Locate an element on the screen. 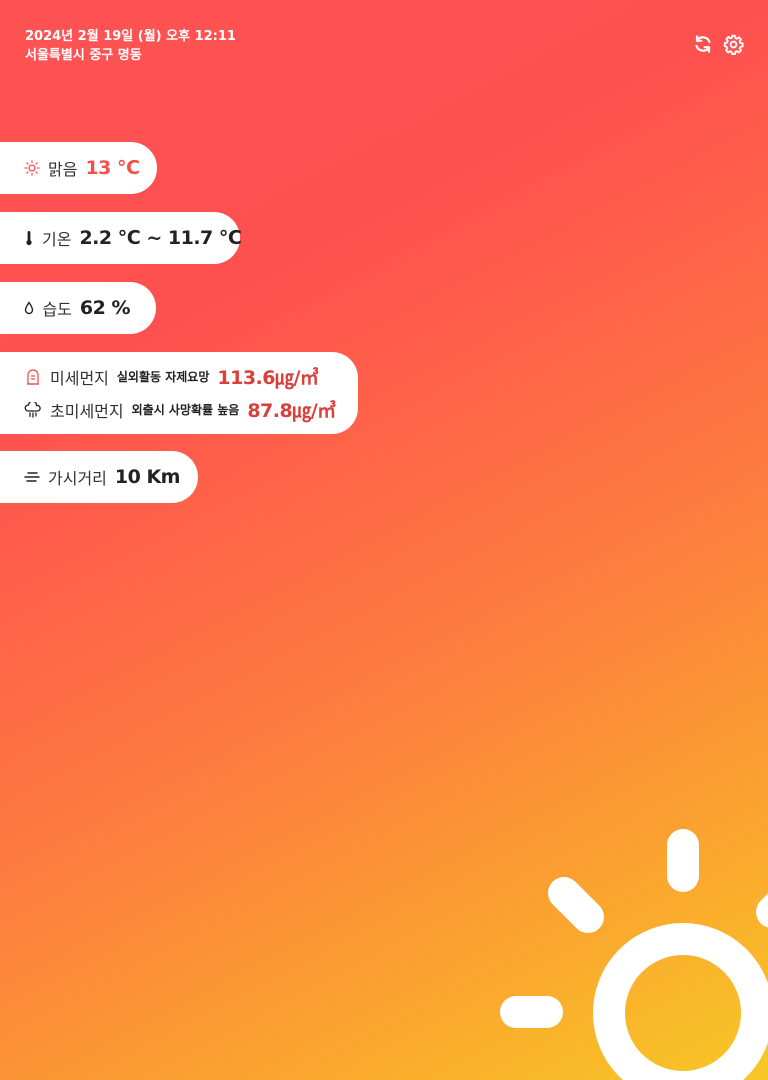 The height and width of the screenshot is (1080, 768). temperature-range-value: 2.2 ℃ ~ 11.7 ℃ is located at coordinates (160, 238).